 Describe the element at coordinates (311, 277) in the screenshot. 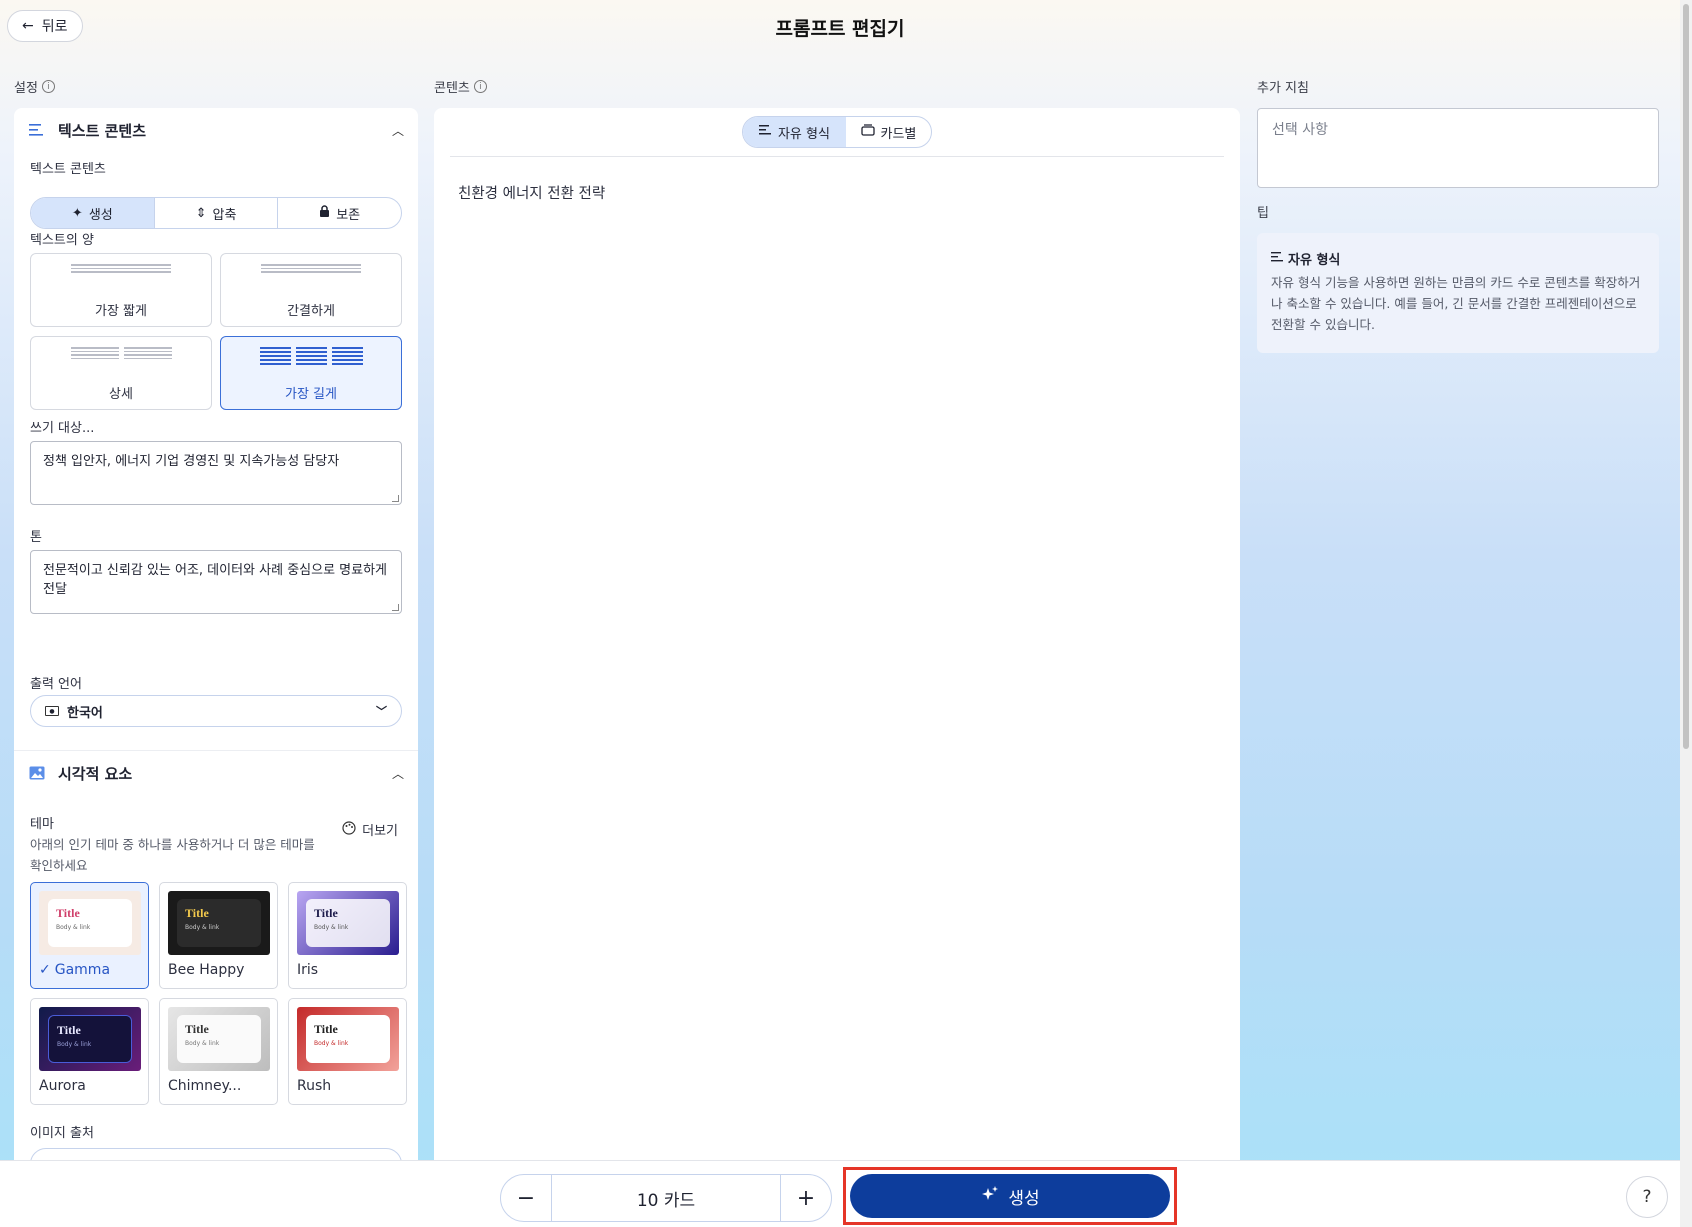

I see `concise-lines-icon` at that location.